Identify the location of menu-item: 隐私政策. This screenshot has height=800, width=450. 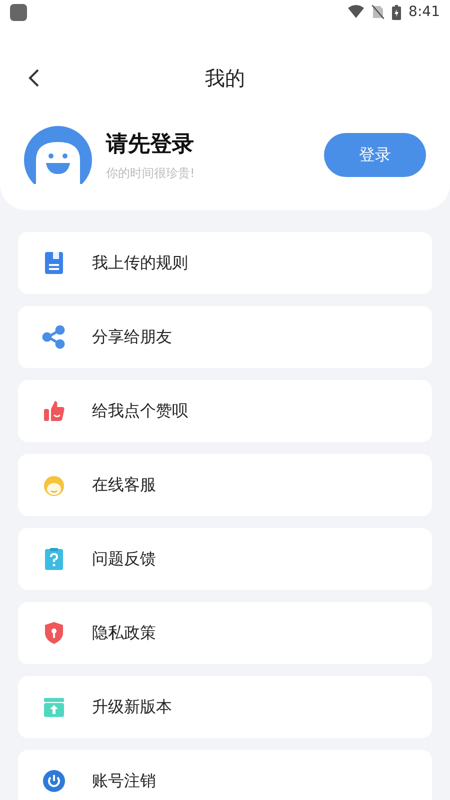
(225, 633).